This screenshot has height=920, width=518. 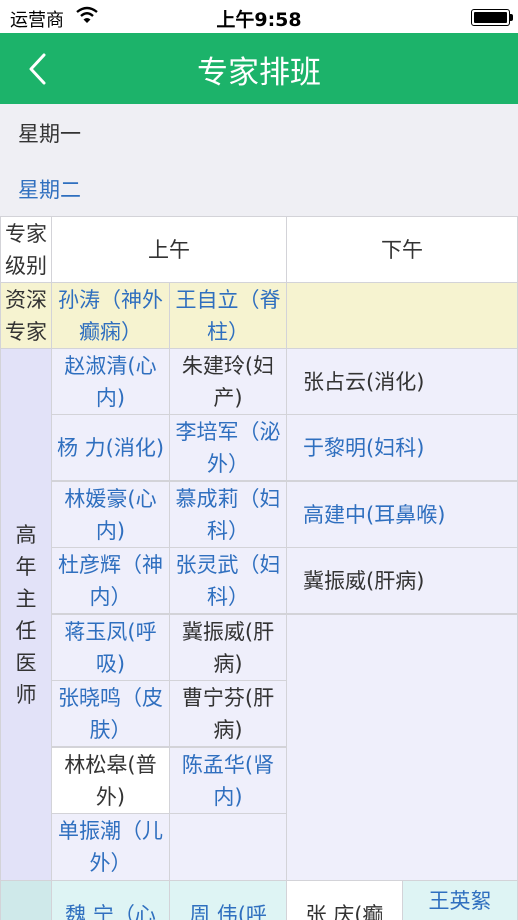 What do you see at coordinates (460, 900) in the screenshot?
I see `doctor-link: 王英絮` at bounding box center [460, 900].